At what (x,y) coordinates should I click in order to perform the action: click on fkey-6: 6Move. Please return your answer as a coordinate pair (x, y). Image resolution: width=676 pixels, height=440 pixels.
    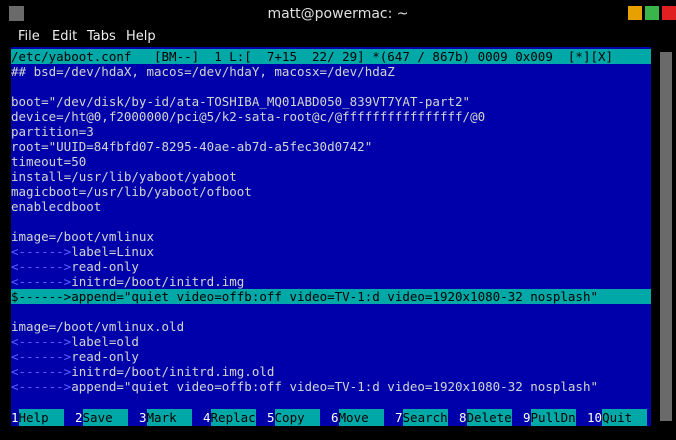
    Looking at the image, I should click on (357, 417).